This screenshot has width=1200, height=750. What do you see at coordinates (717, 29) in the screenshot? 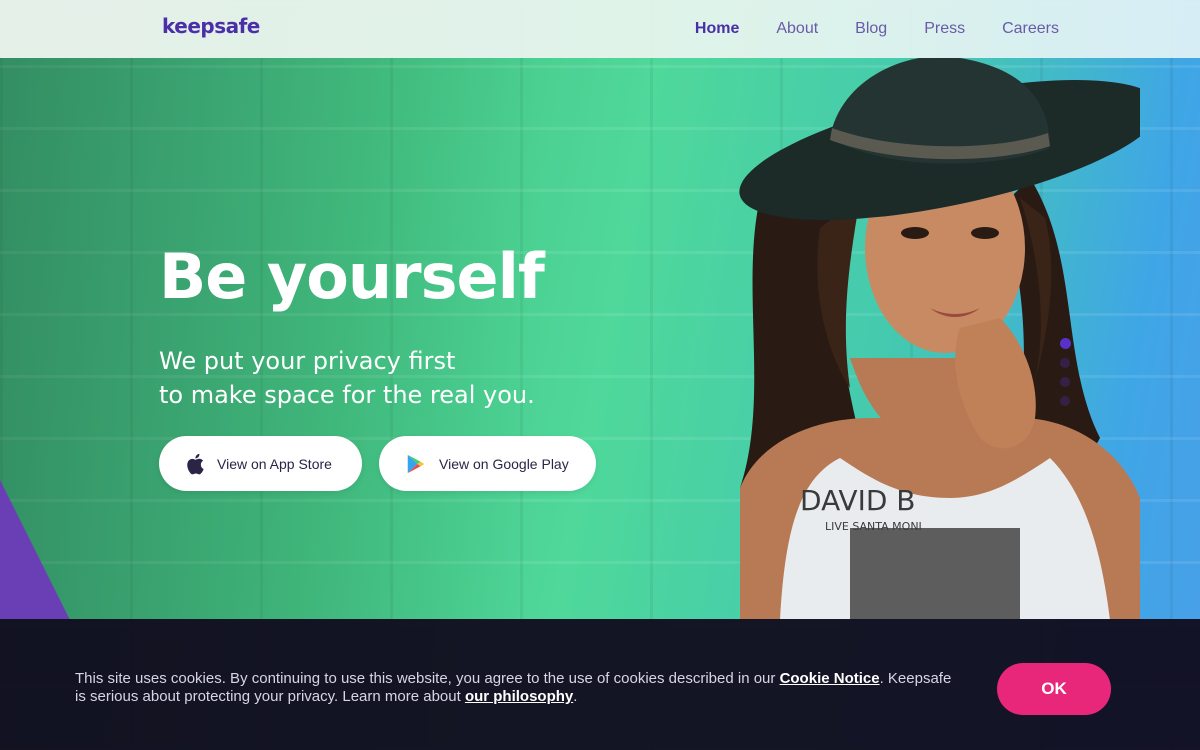
I see `nav-home: Home` at bounding box center [717, 29].